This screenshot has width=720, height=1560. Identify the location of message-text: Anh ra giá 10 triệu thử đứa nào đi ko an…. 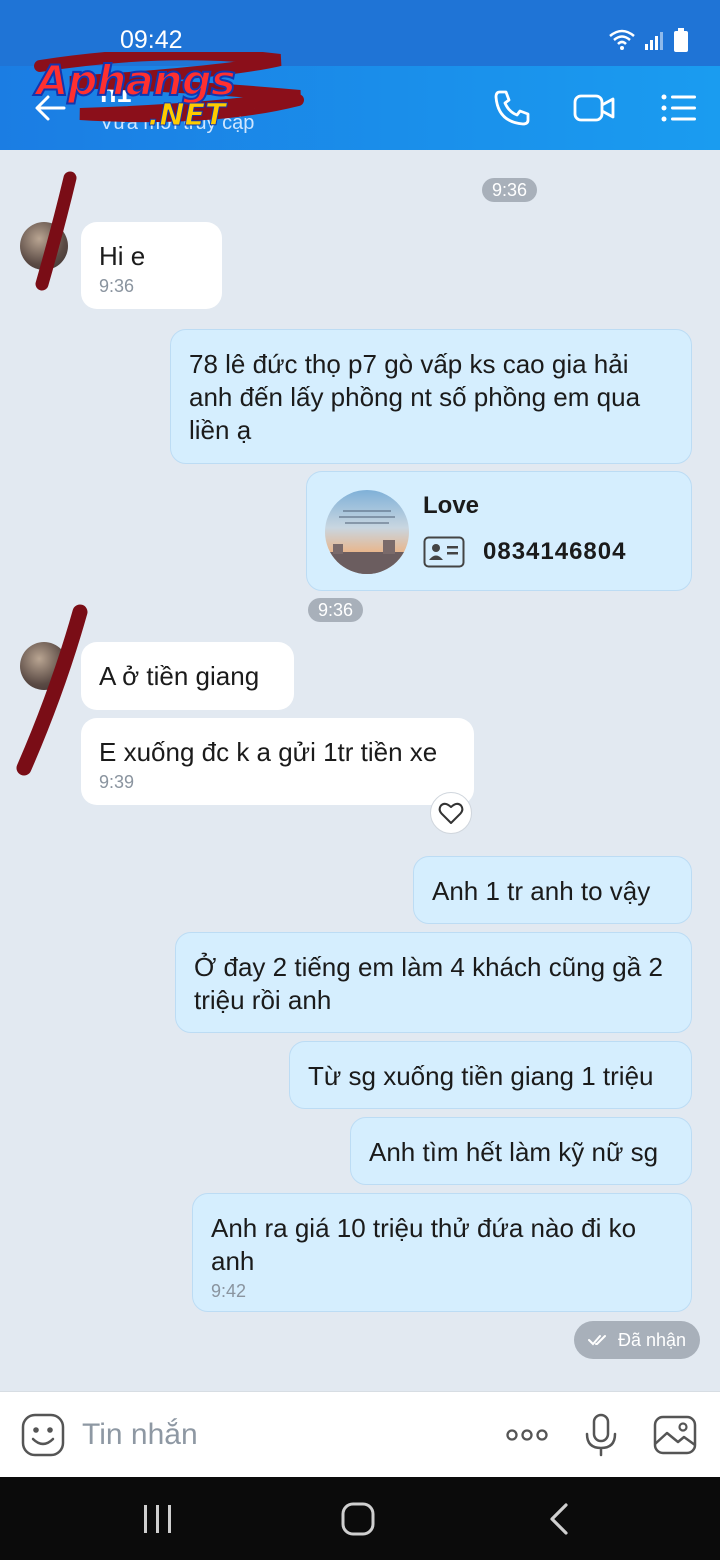
(424, 1244).